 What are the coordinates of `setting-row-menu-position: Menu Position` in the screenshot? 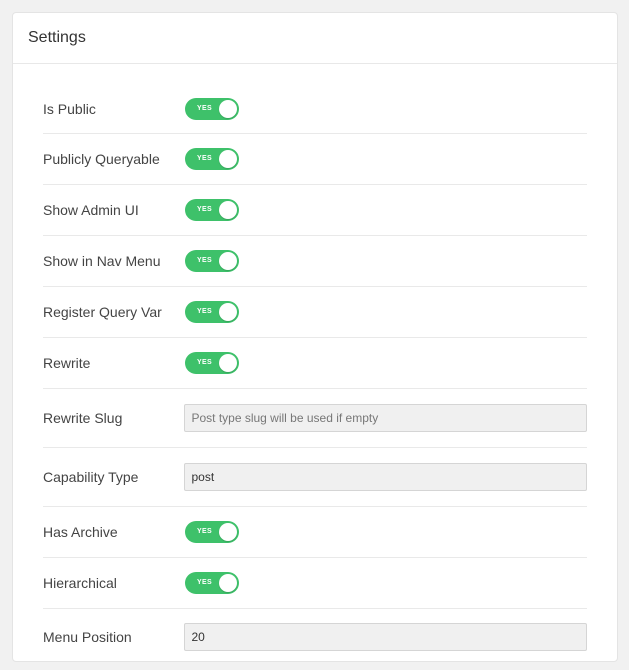 It's located at (315, 635).